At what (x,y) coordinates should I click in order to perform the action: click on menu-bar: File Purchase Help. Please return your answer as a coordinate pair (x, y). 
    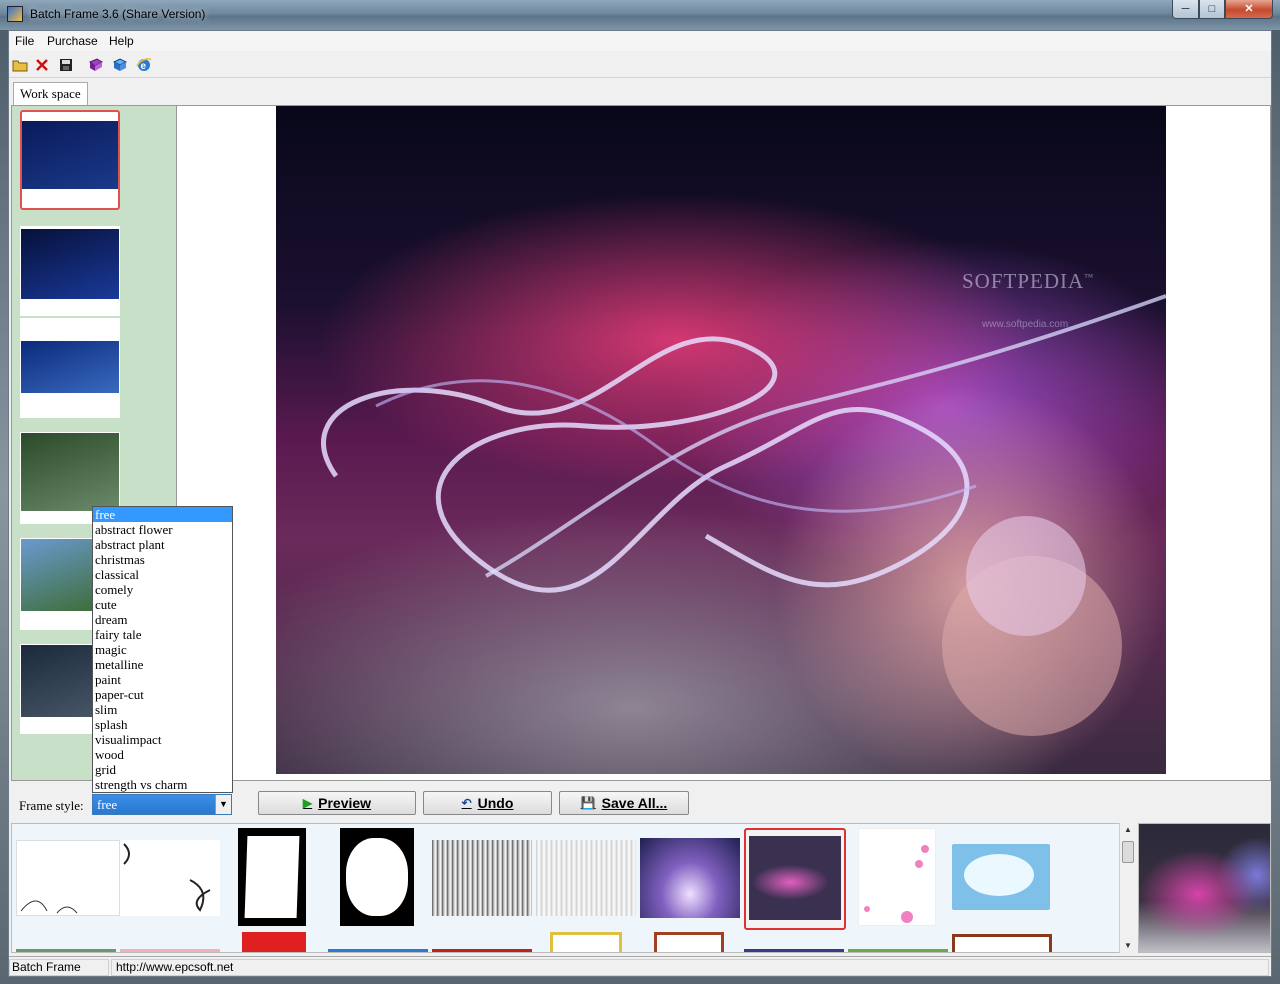
    Looking at the image, I should click on (640, 41).